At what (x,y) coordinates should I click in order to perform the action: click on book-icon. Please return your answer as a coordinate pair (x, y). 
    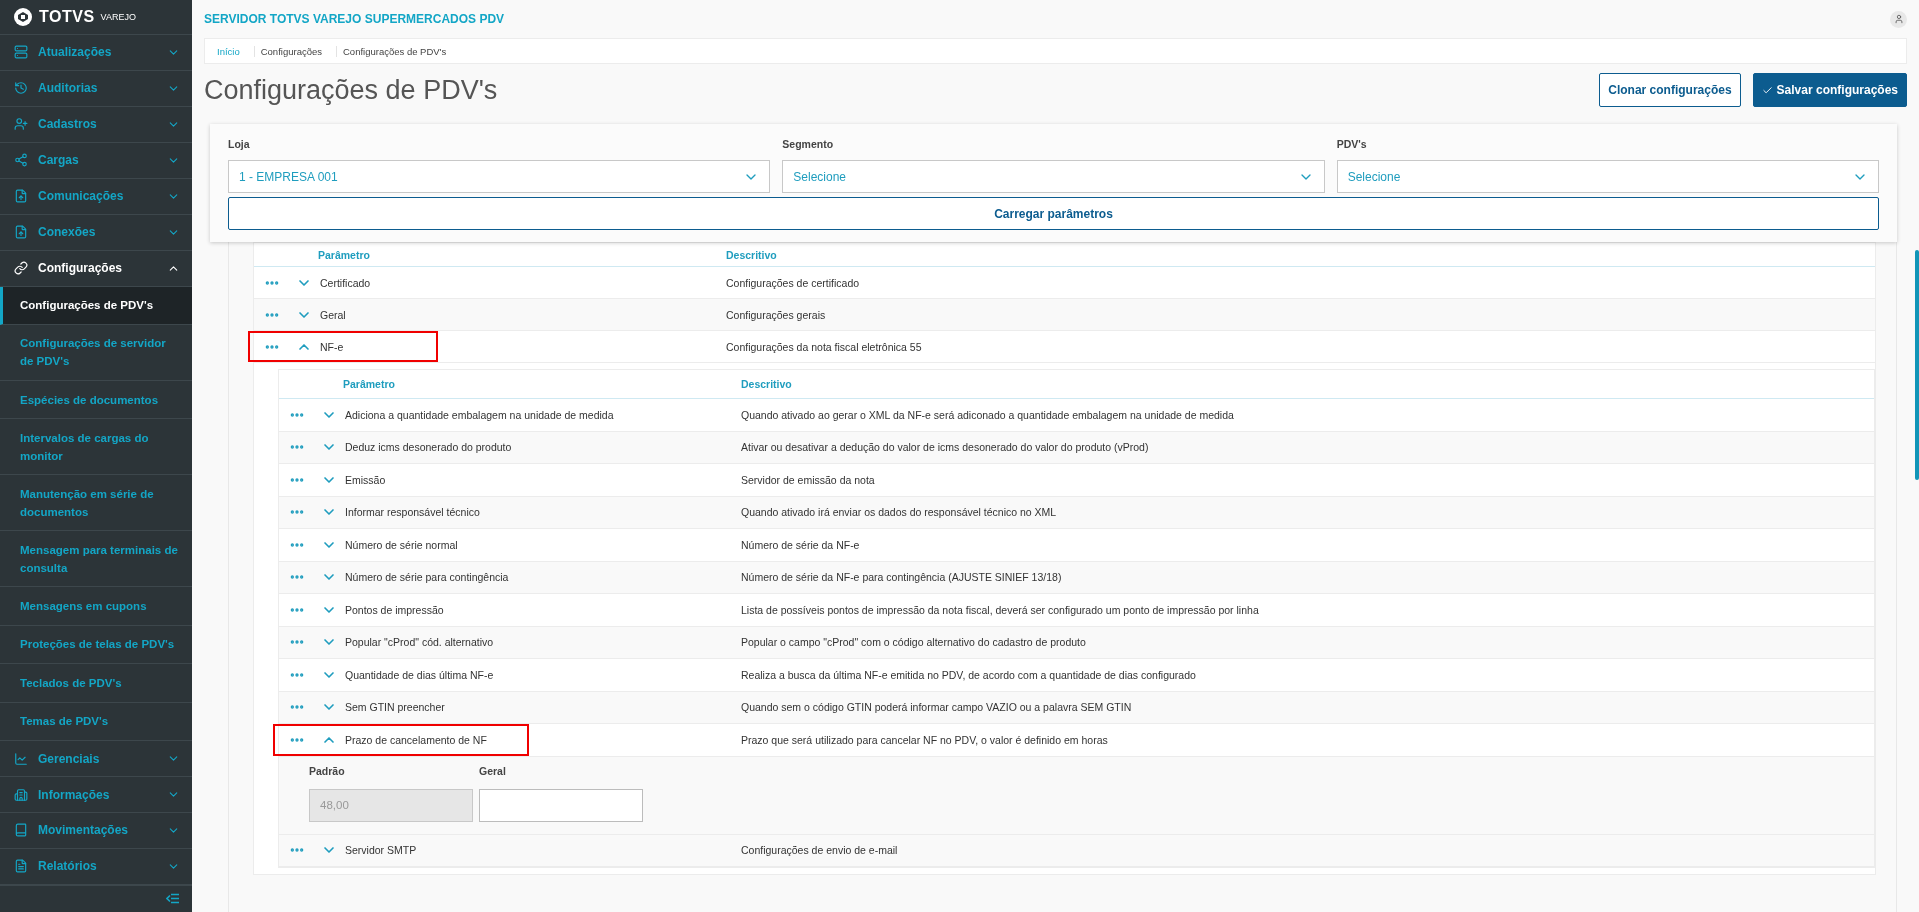
    Looking at the image, I should click on (21, 830).